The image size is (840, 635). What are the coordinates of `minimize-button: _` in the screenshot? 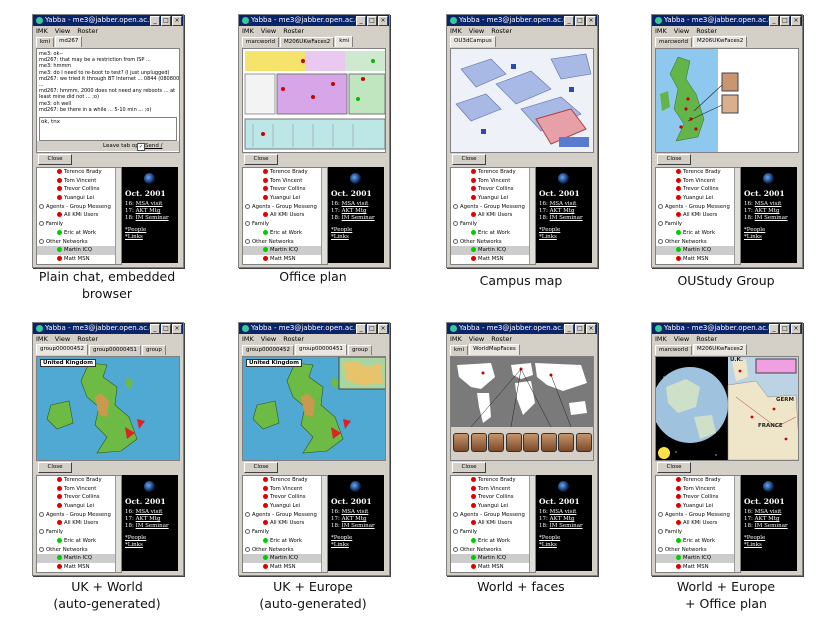 It's located at (155, 329).